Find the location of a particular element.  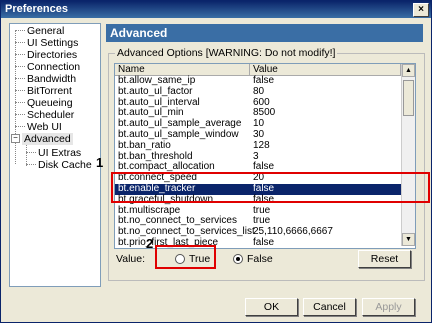

collapse-icon: − is located at coordinates (15, 138).